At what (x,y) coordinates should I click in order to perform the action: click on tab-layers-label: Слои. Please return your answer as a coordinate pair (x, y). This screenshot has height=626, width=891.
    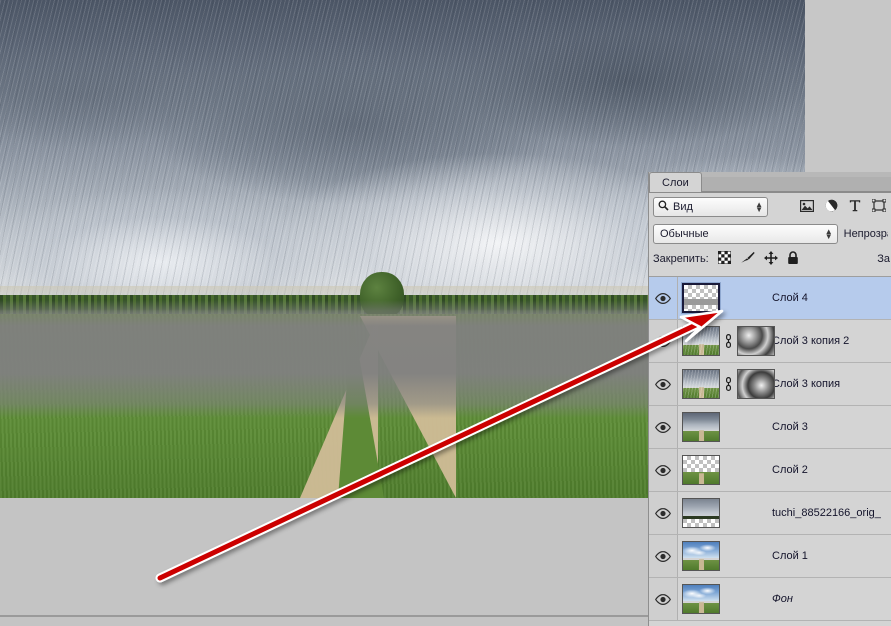
    Looking at the image, I should click on (675, 182).